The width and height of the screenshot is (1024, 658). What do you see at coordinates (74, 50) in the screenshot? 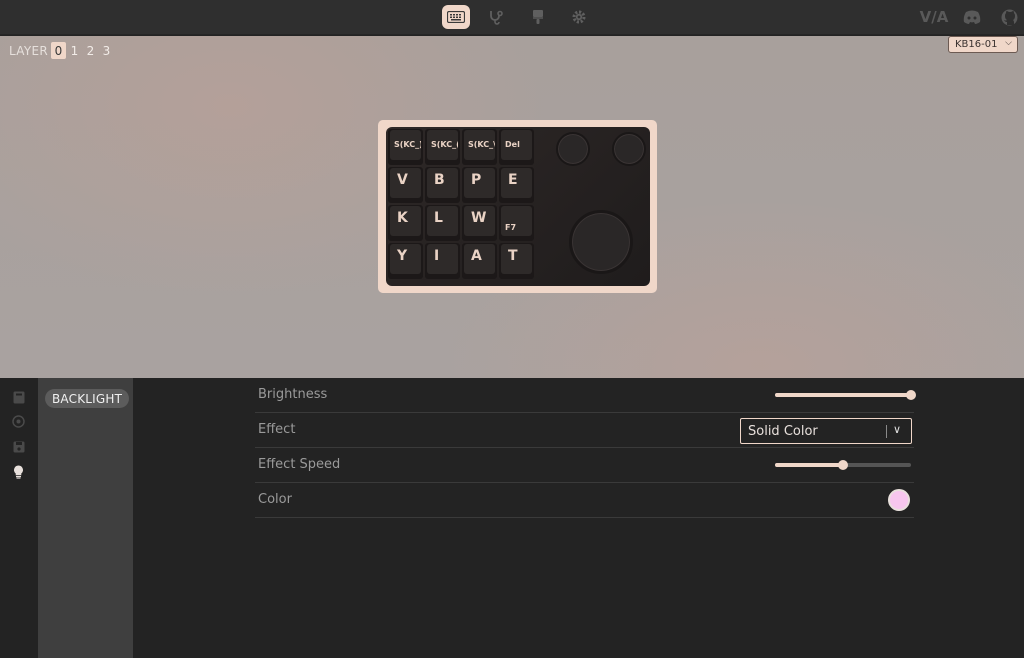
I see `layer-button-1: 1` at bounding box center [74, 50].